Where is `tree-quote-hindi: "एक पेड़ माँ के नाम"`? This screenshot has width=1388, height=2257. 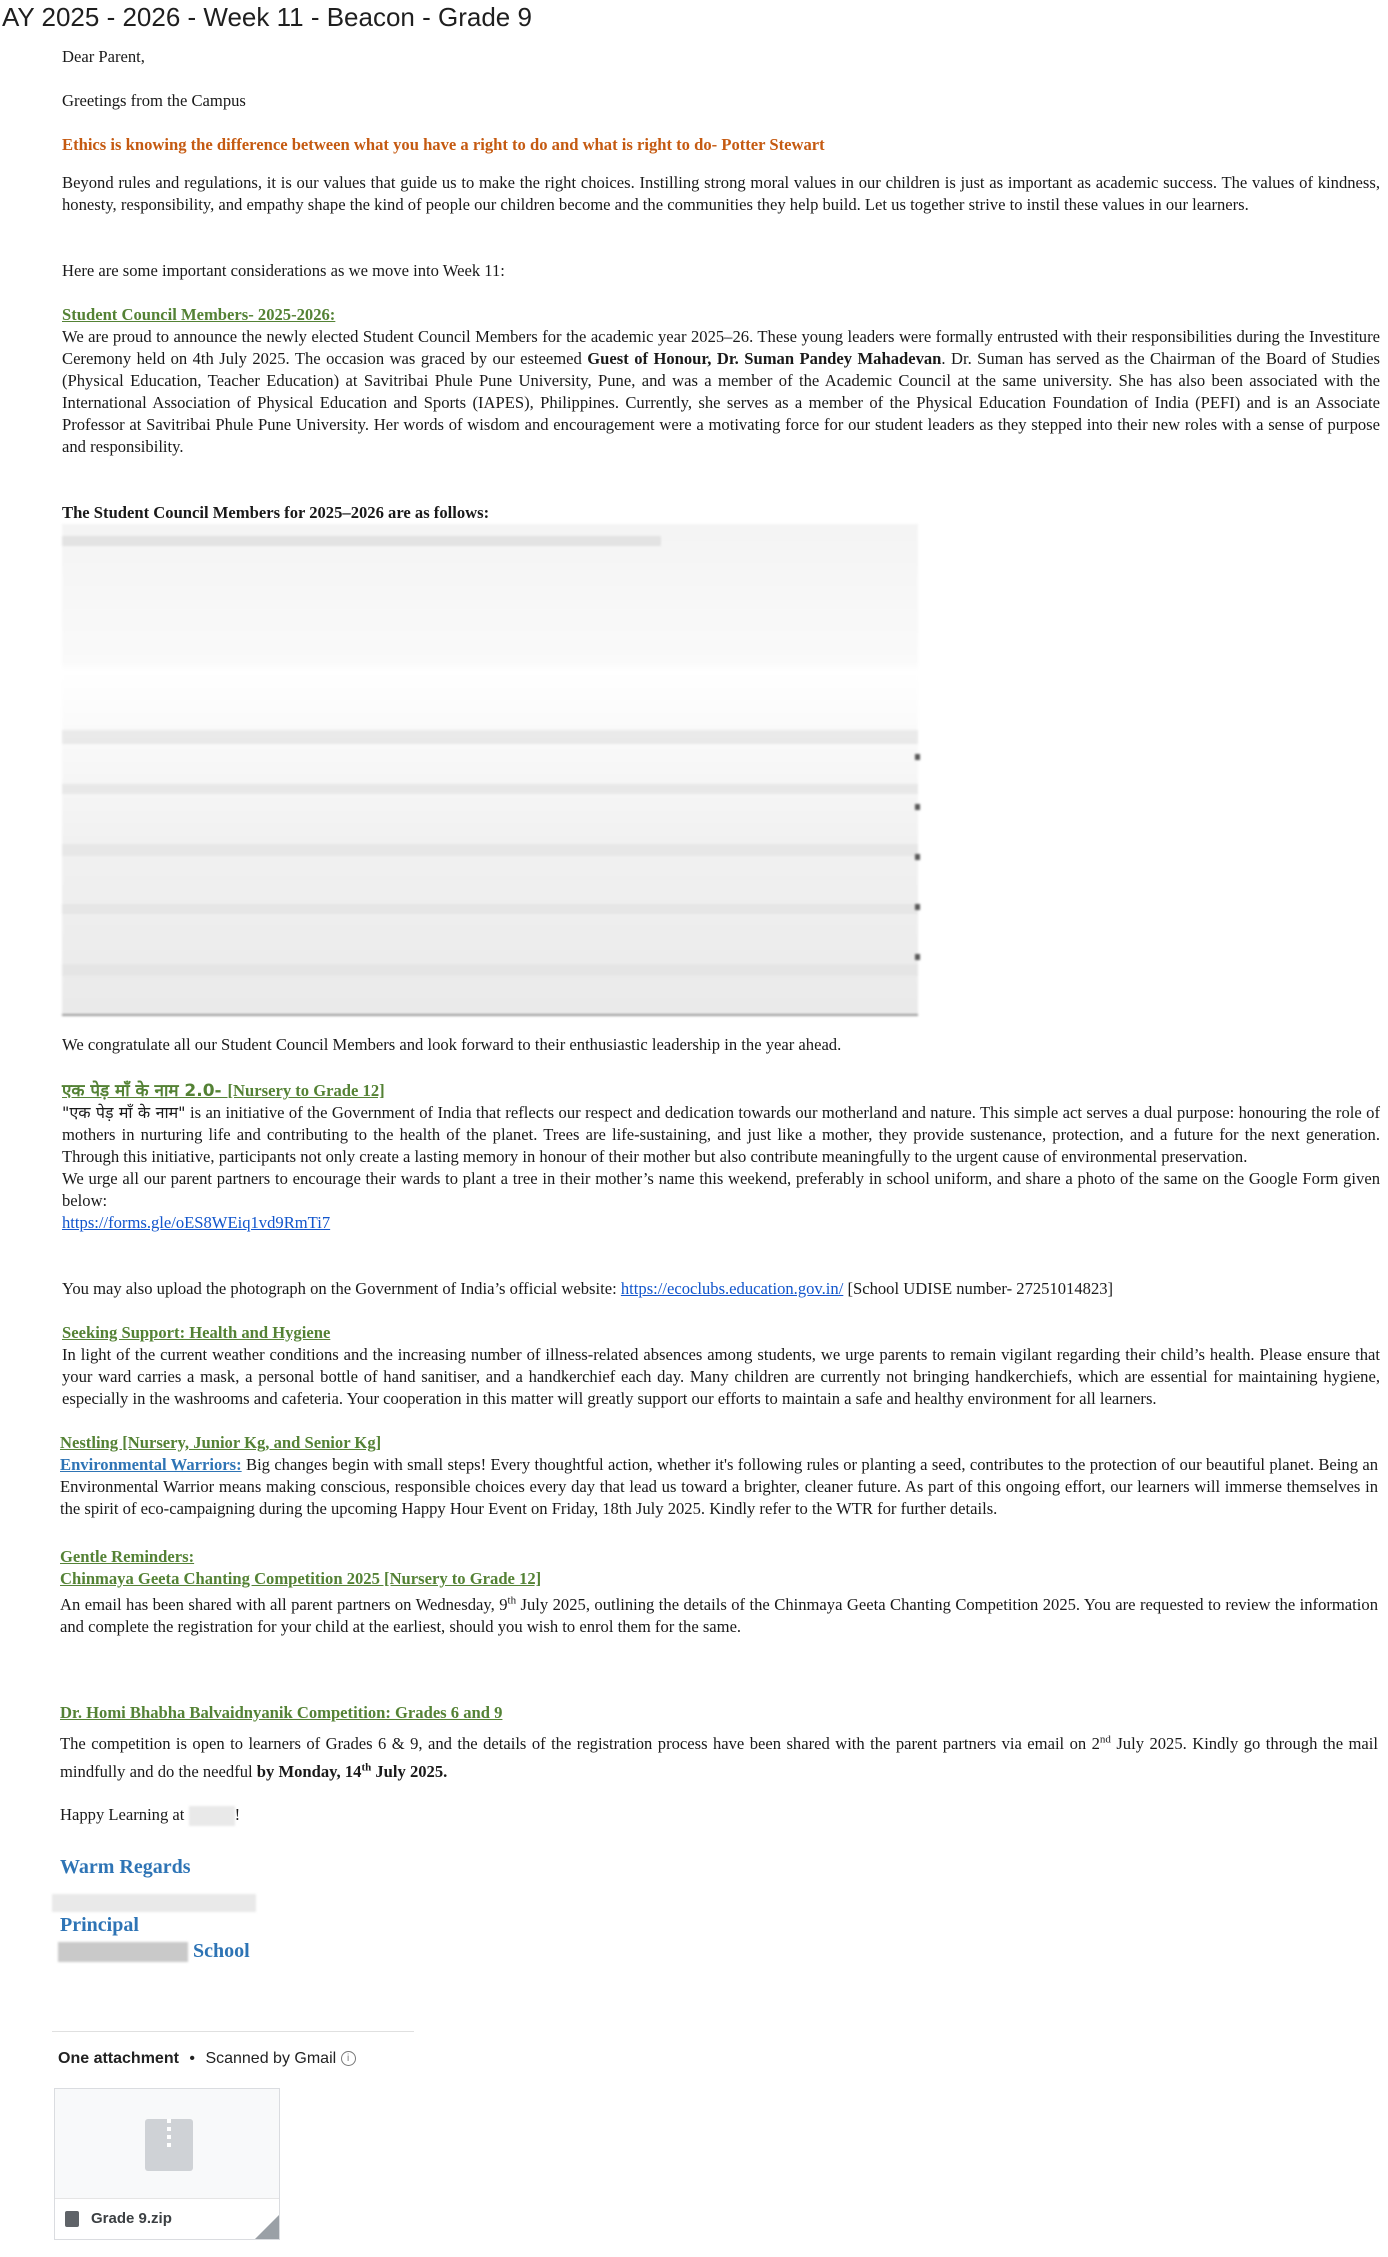
tree-quote-hindi: "एक पेड़ माँ के नाम" is located at coordinates (124, 1112).